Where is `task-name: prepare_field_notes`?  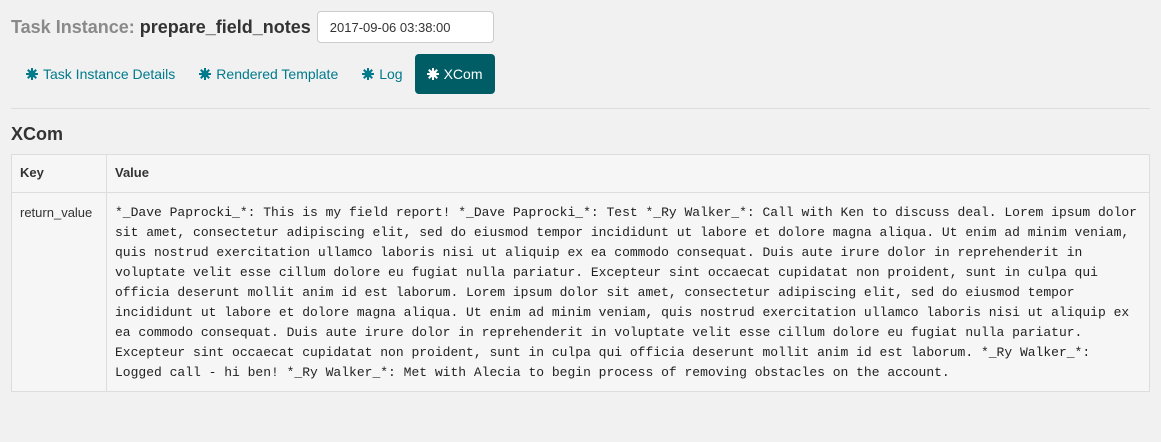
task-name: prepare_field_notes is located at coordinates (225, 26).